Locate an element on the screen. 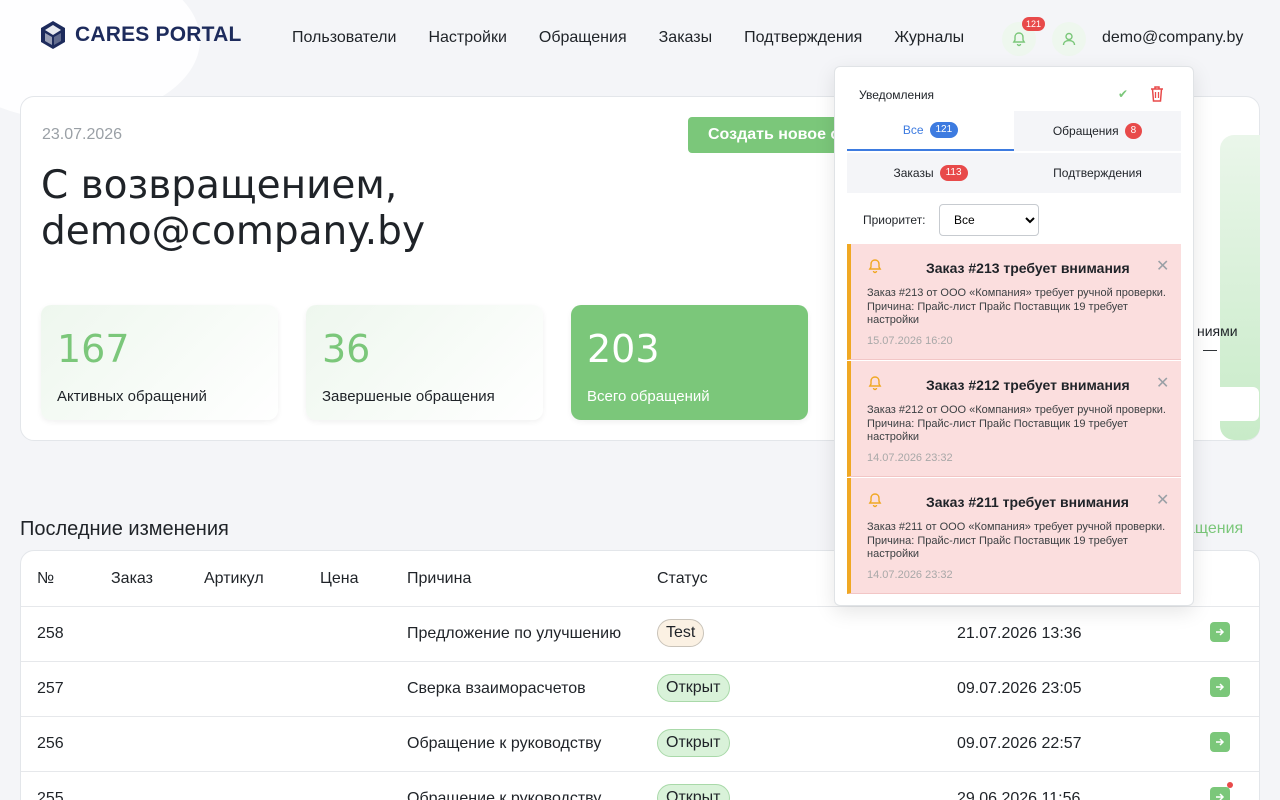 Image resolution: width=1280 pixels, height=800 pixels. tab-label: Подтверждения is located at coordinates (1097, 173).